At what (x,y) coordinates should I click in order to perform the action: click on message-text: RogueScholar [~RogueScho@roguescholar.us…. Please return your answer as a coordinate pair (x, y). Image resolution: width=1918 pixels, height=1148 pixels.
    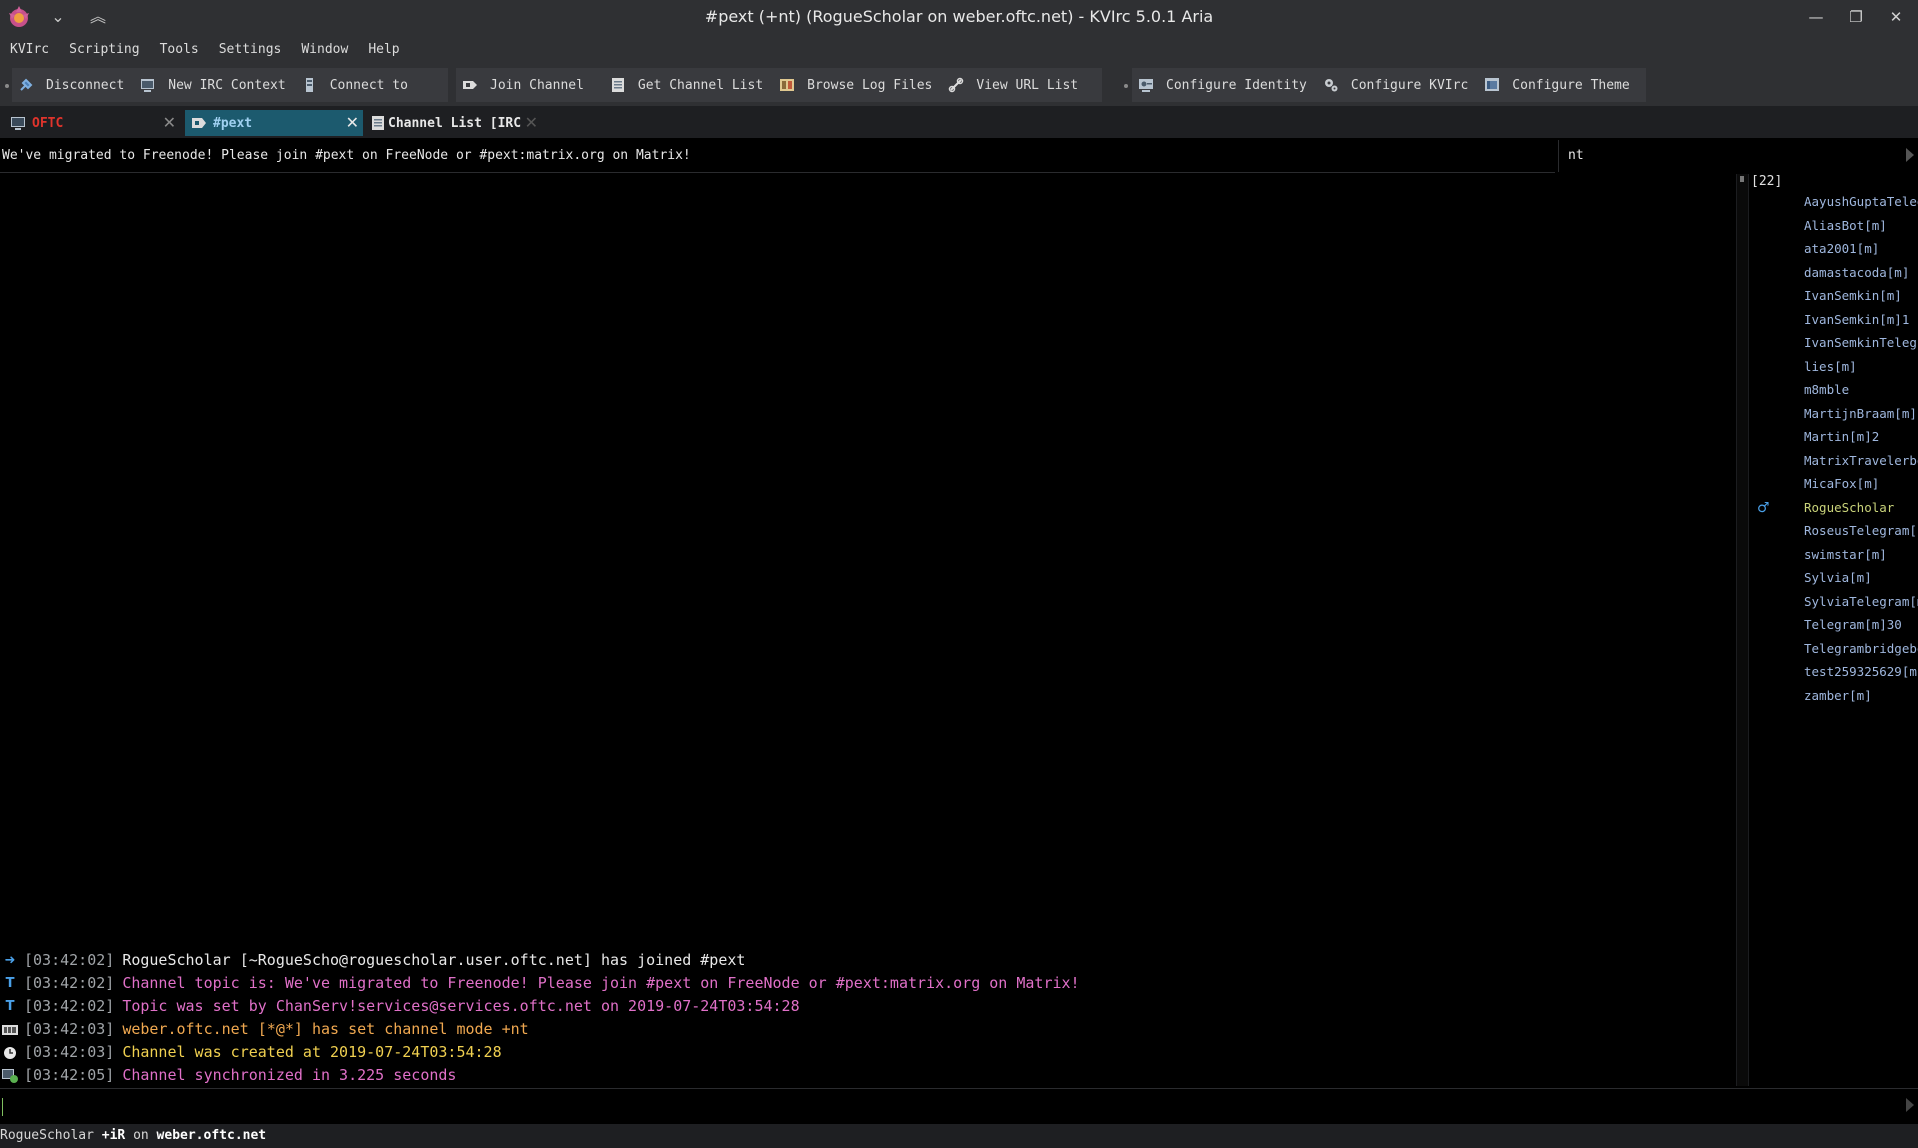
    Looking at the image, I should click on (434, 960).